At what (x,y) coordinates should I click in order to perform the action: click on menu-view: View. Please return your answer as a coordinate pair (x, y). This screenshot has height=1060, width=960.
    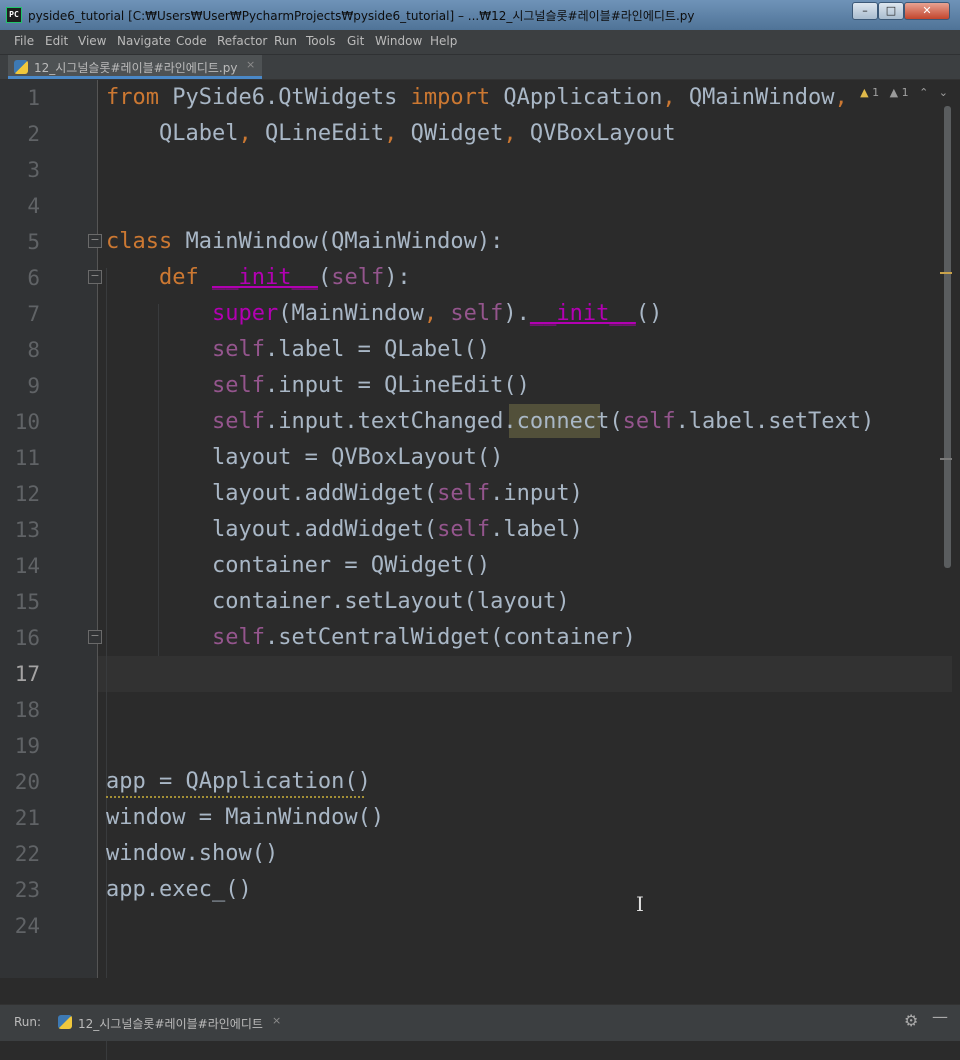
    Looking at the image, I should click on (92, 41).